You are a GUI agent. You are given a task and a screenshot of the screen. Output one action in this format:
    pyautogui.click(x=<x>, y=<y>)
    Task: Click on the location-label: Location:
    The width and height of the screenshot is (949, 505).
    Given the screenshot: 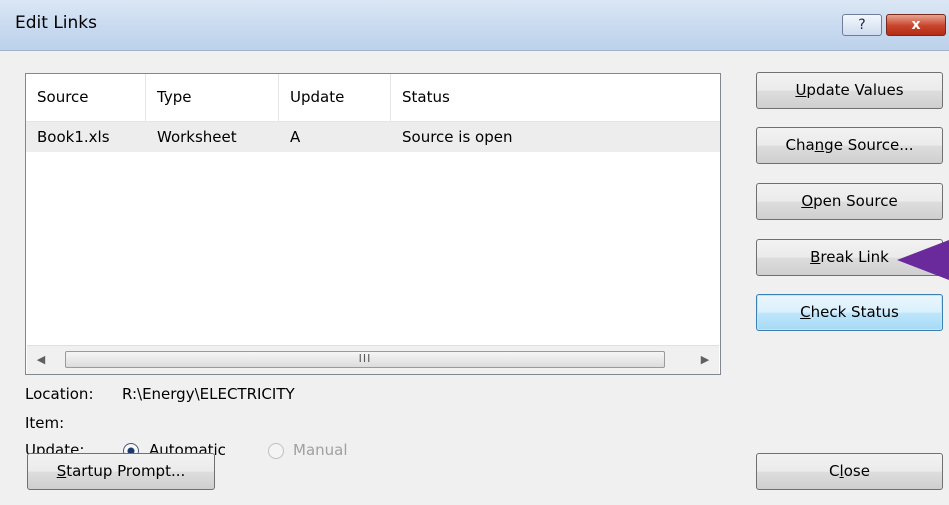 What is the action you would take?
    pyautogui.click(x=59, y=394)
    